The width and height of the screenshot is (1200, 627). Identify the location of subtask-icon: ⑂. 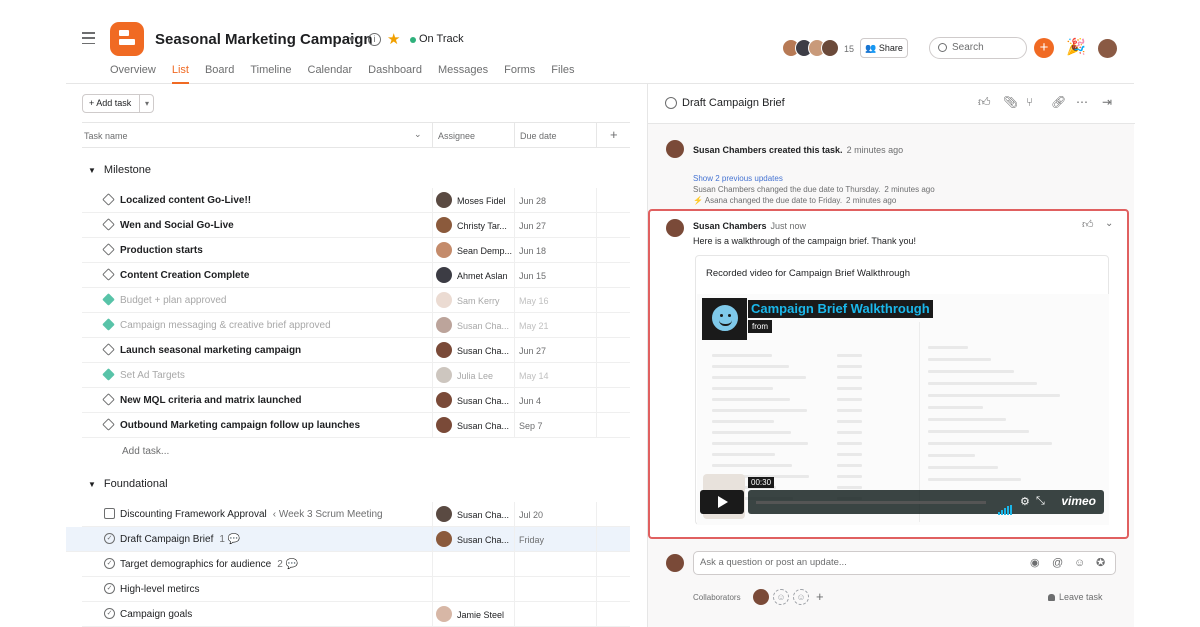
(1029, 102).